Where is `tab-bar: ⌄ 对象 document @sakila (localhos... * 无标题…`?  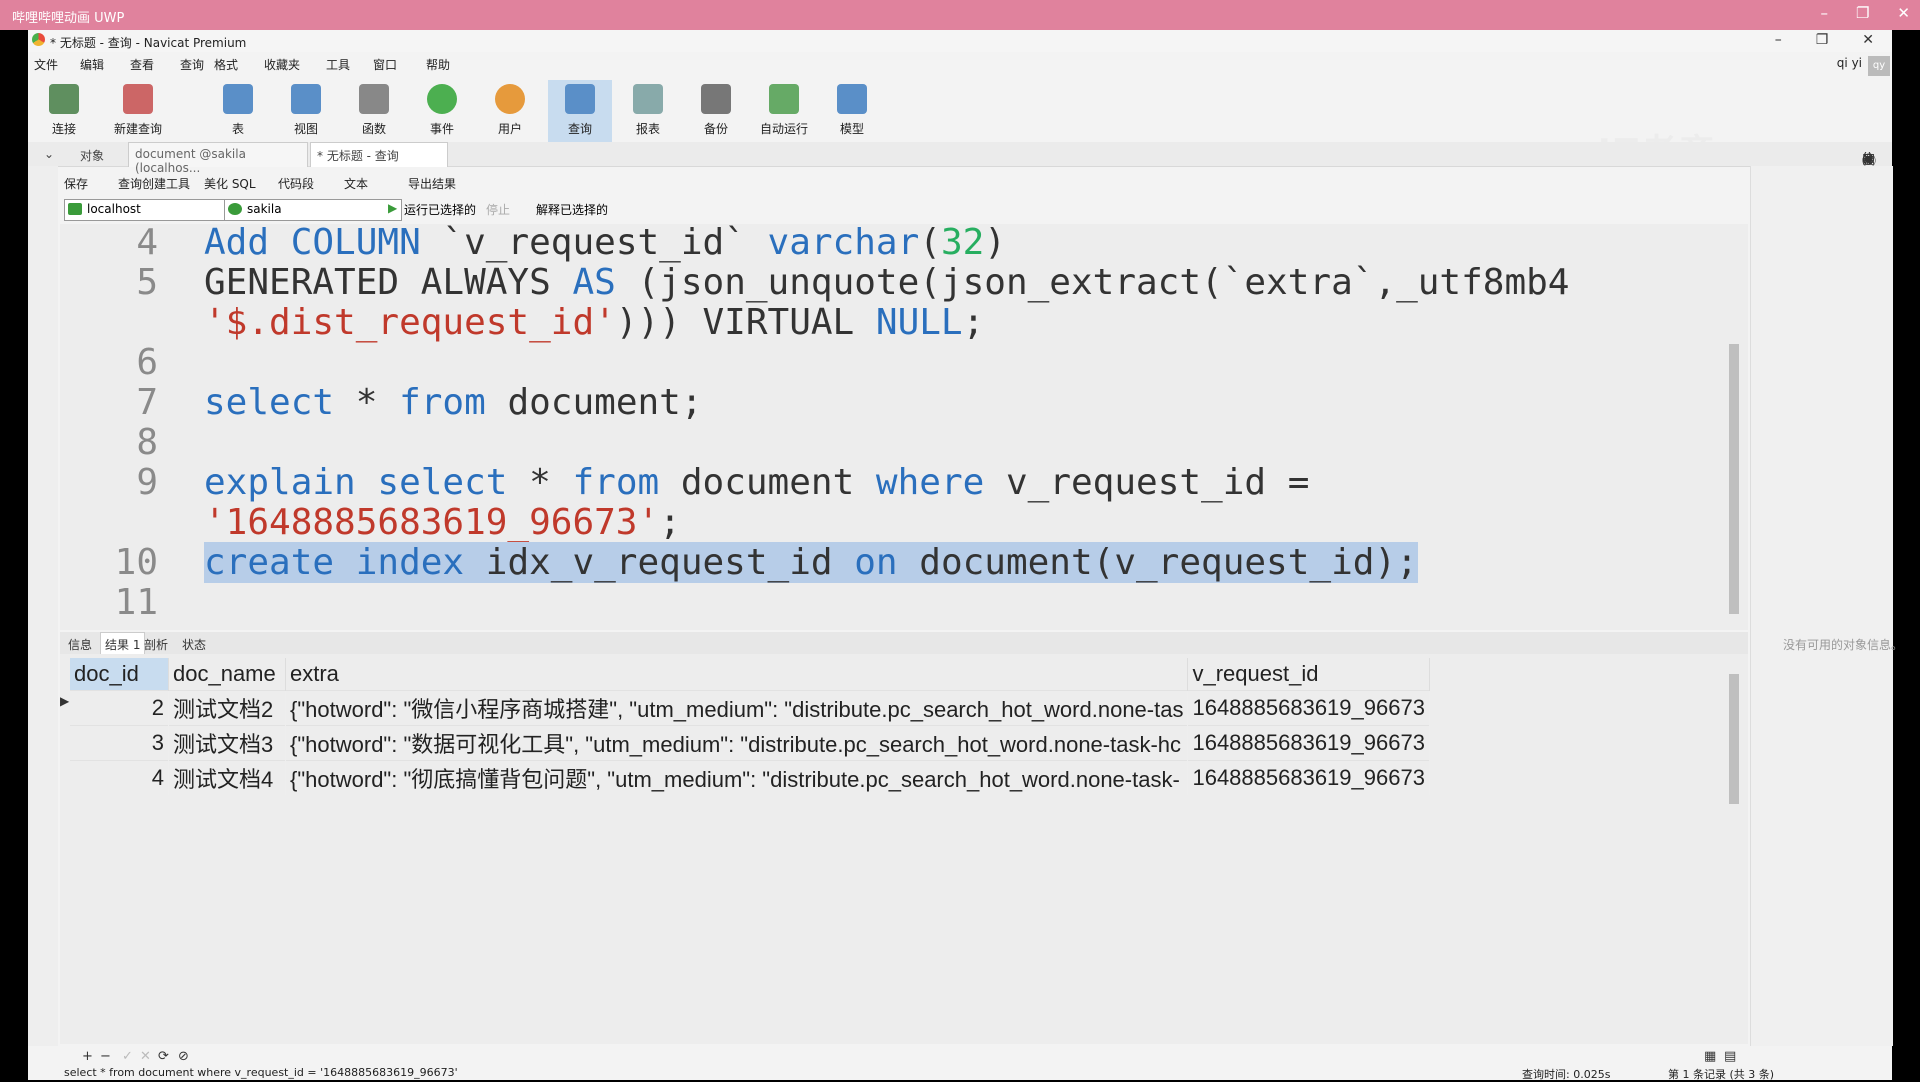
tab-bar: ⌄ 对象 document @sakila (localhos... * 无标题… is located at coordinates (960, 158).